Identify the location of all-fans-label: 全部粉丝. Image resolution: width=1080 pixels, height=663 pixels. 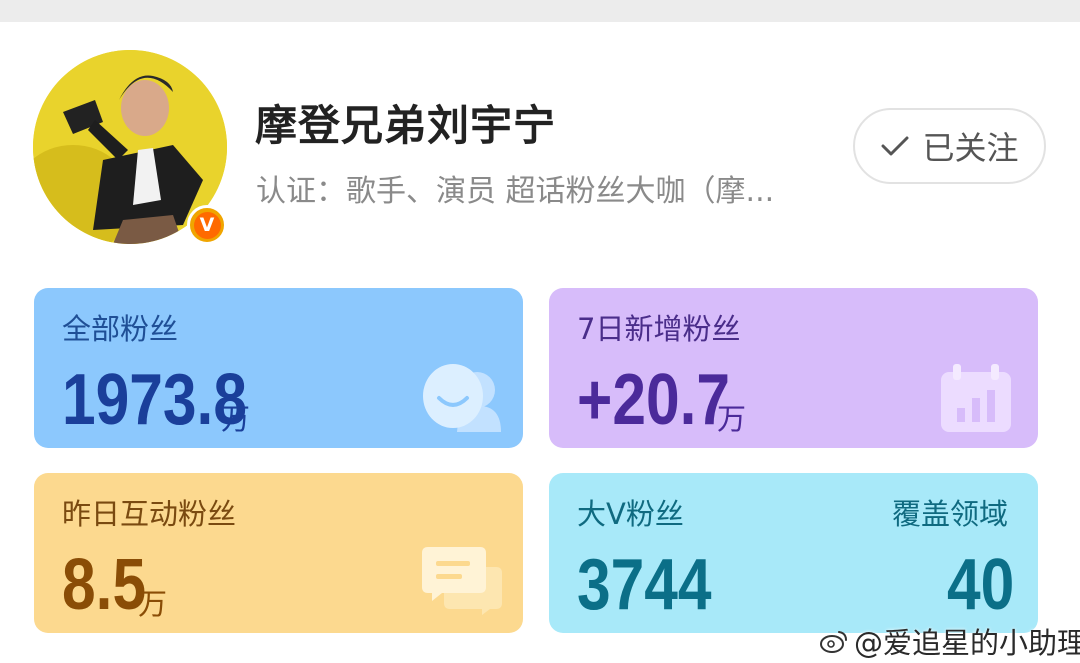
(120, 329).